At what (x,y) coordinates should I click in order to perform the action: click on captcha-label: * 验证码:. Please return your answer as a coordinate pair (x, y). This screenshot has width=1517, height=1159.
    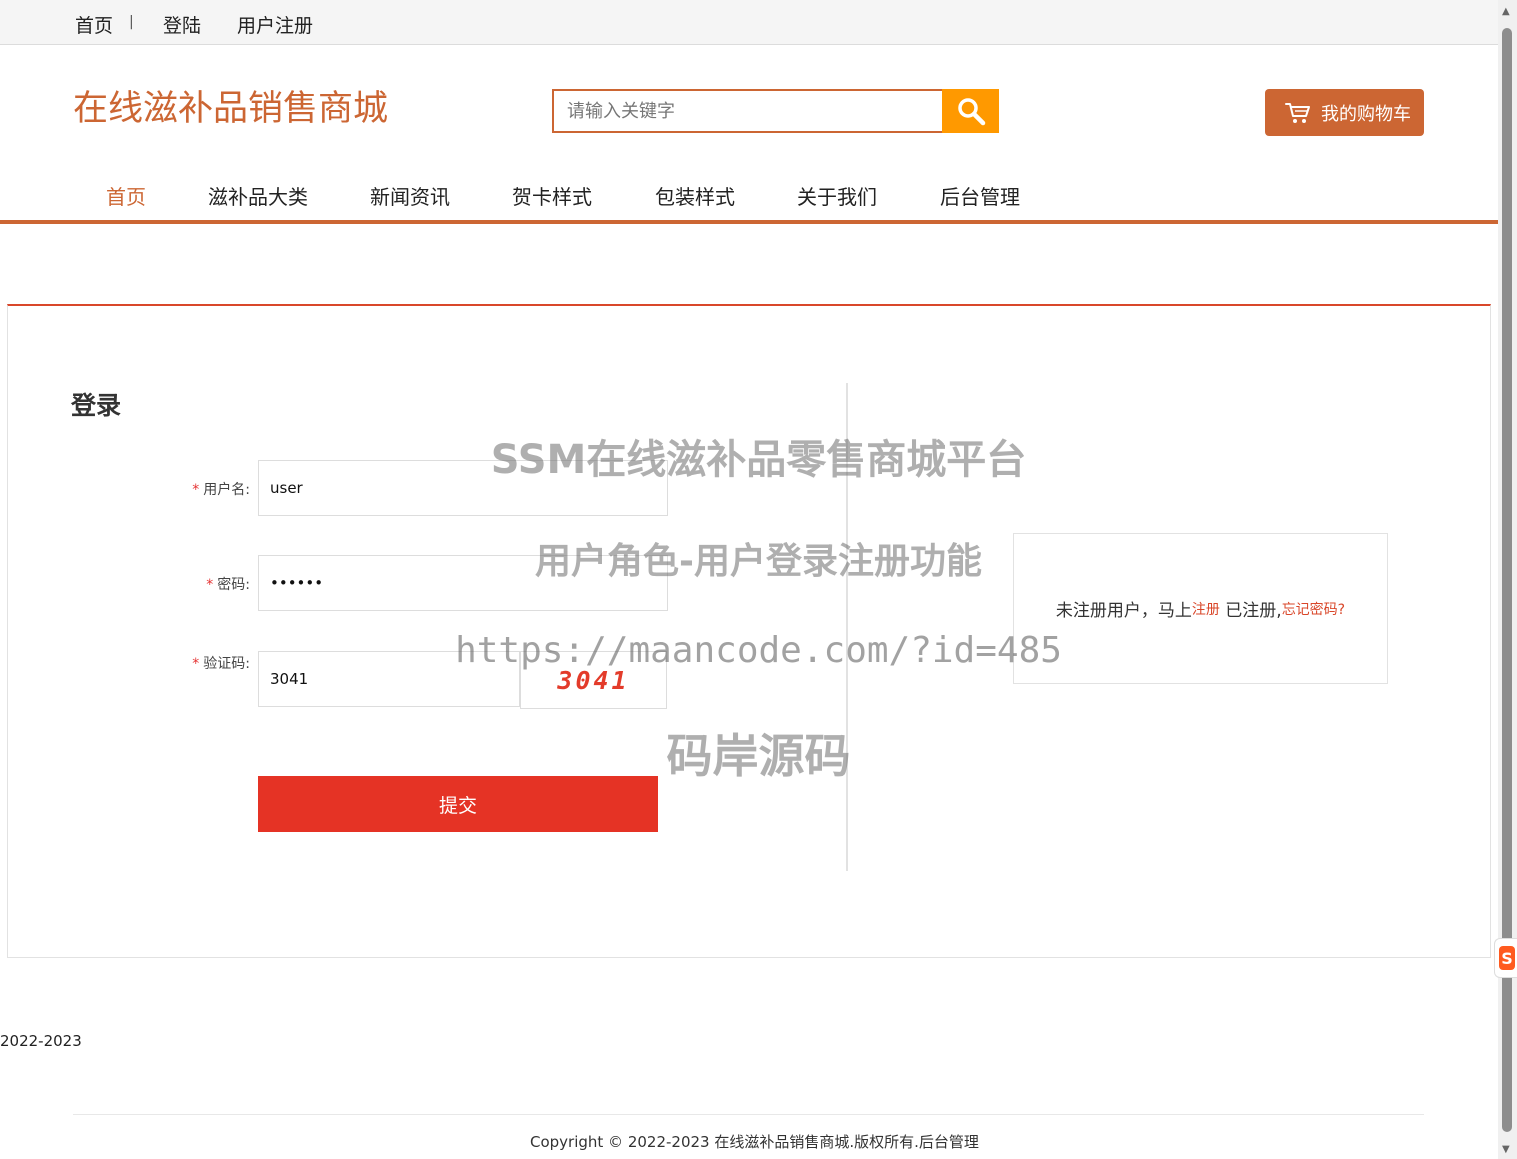
    Looking at the image, I should click on (221, 664).